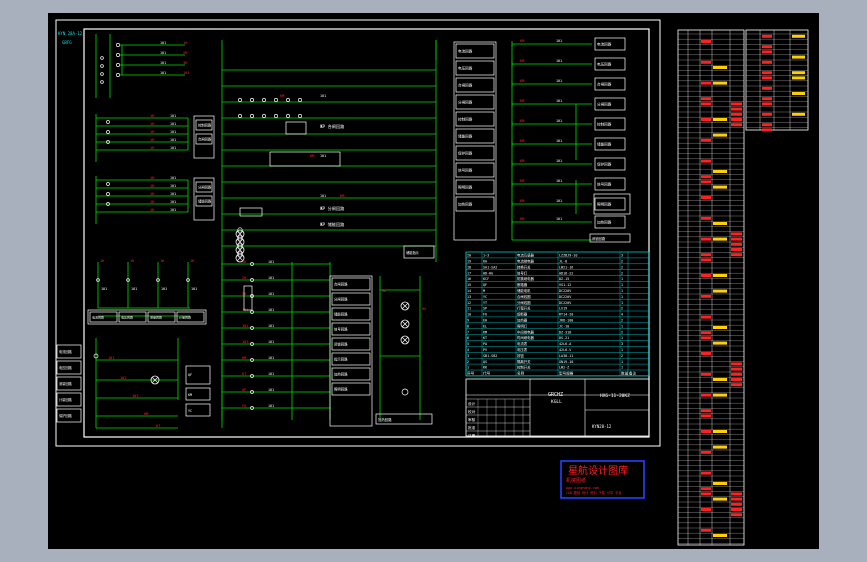 This screenshot has width=867, height=562. Describe the element at coordinates (564, 279) in the screenshot. I see `table-cell: DZ-15` at that location.